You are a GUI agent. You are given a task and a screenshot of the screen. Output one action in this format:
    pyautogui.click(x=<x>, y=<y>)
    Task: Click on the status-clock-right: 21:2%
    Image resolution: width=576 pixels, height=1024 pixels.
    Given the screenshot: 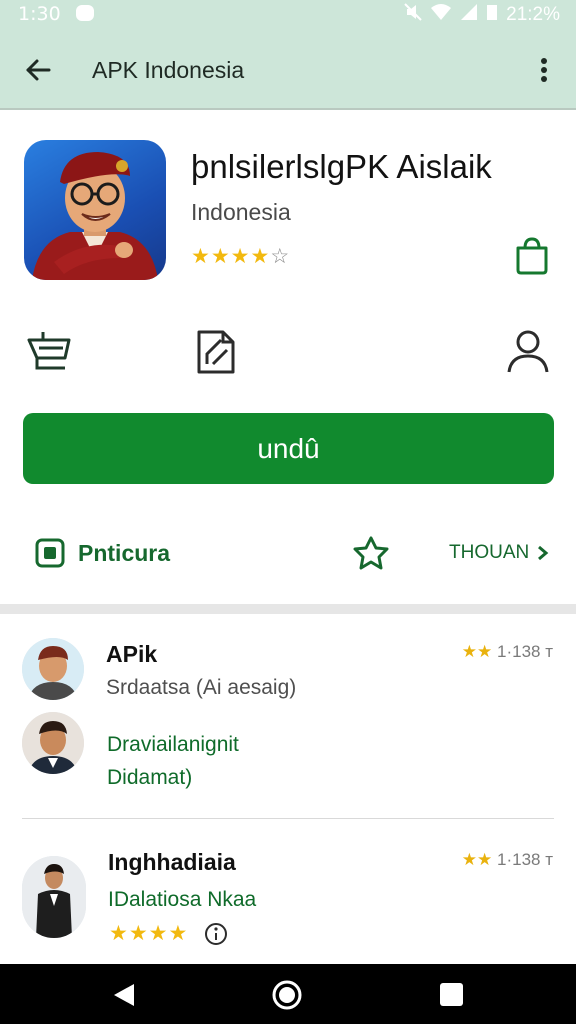 What is the action you would take?
    pyautogui.click(x=533, y=14)
    